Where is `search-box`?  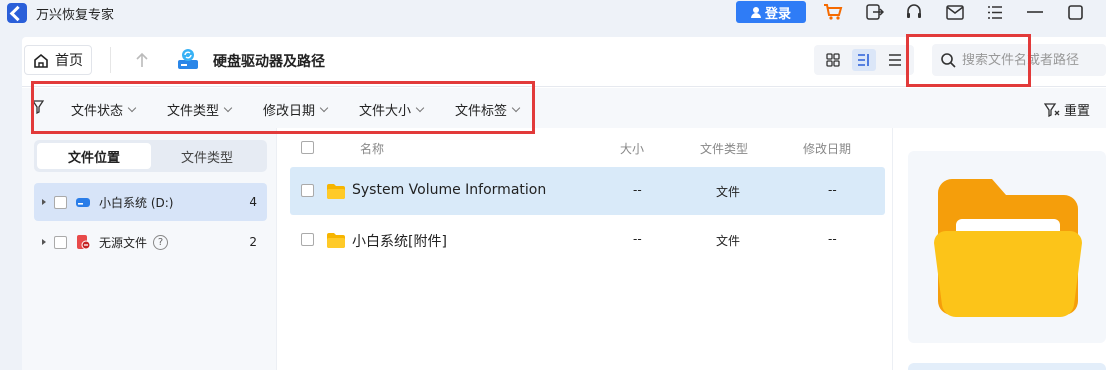
search-box is located at coordinates (1019, 60).